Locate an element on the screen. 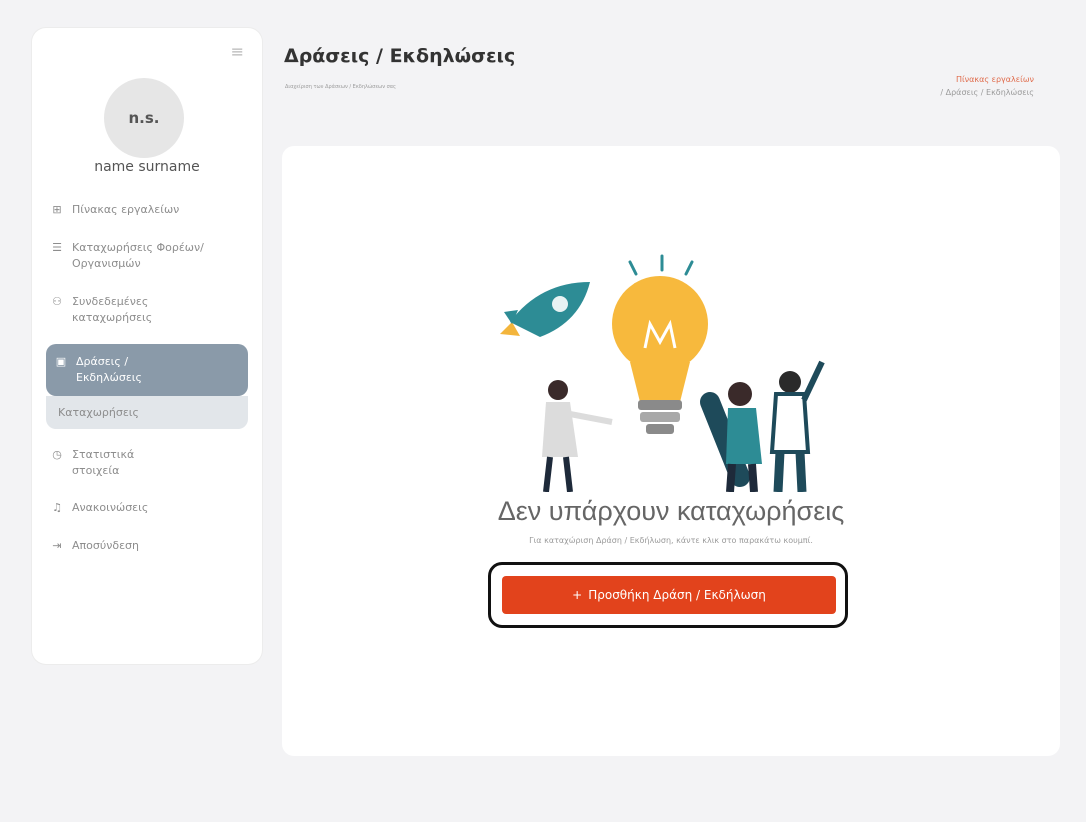  sidebar-item-label: Ανακοινώσεις is located at coordinates (110, 508).